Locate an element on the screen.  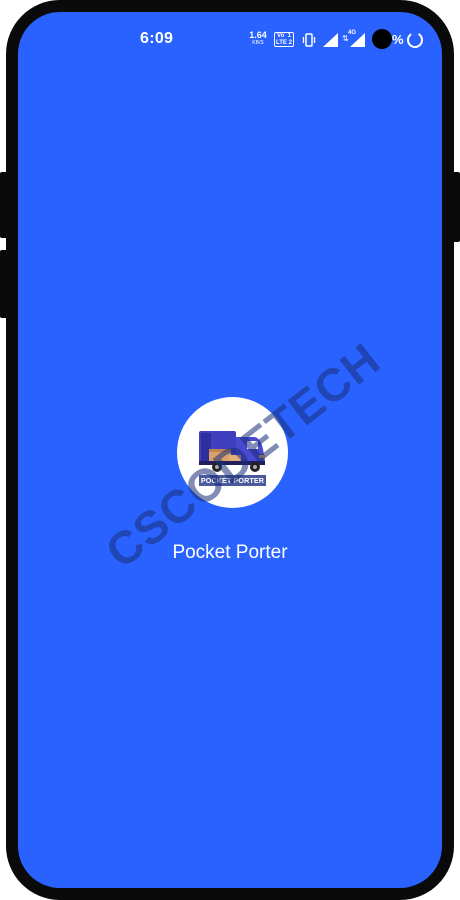
status-bar: 6:09 1.64 KB/S Vo 1 LTE 2 ⇅ 4G % is located at coordinates (230, 37).